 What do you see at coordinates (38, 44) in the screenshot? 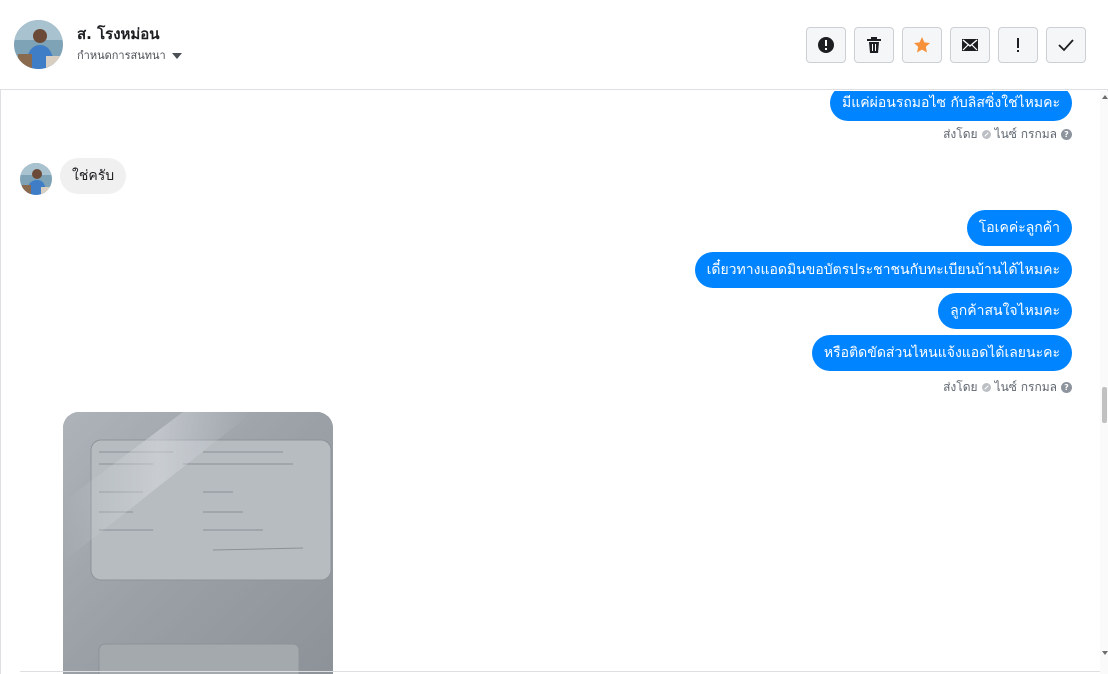
I see `contact-avatar` at bounding box center [38, 44].